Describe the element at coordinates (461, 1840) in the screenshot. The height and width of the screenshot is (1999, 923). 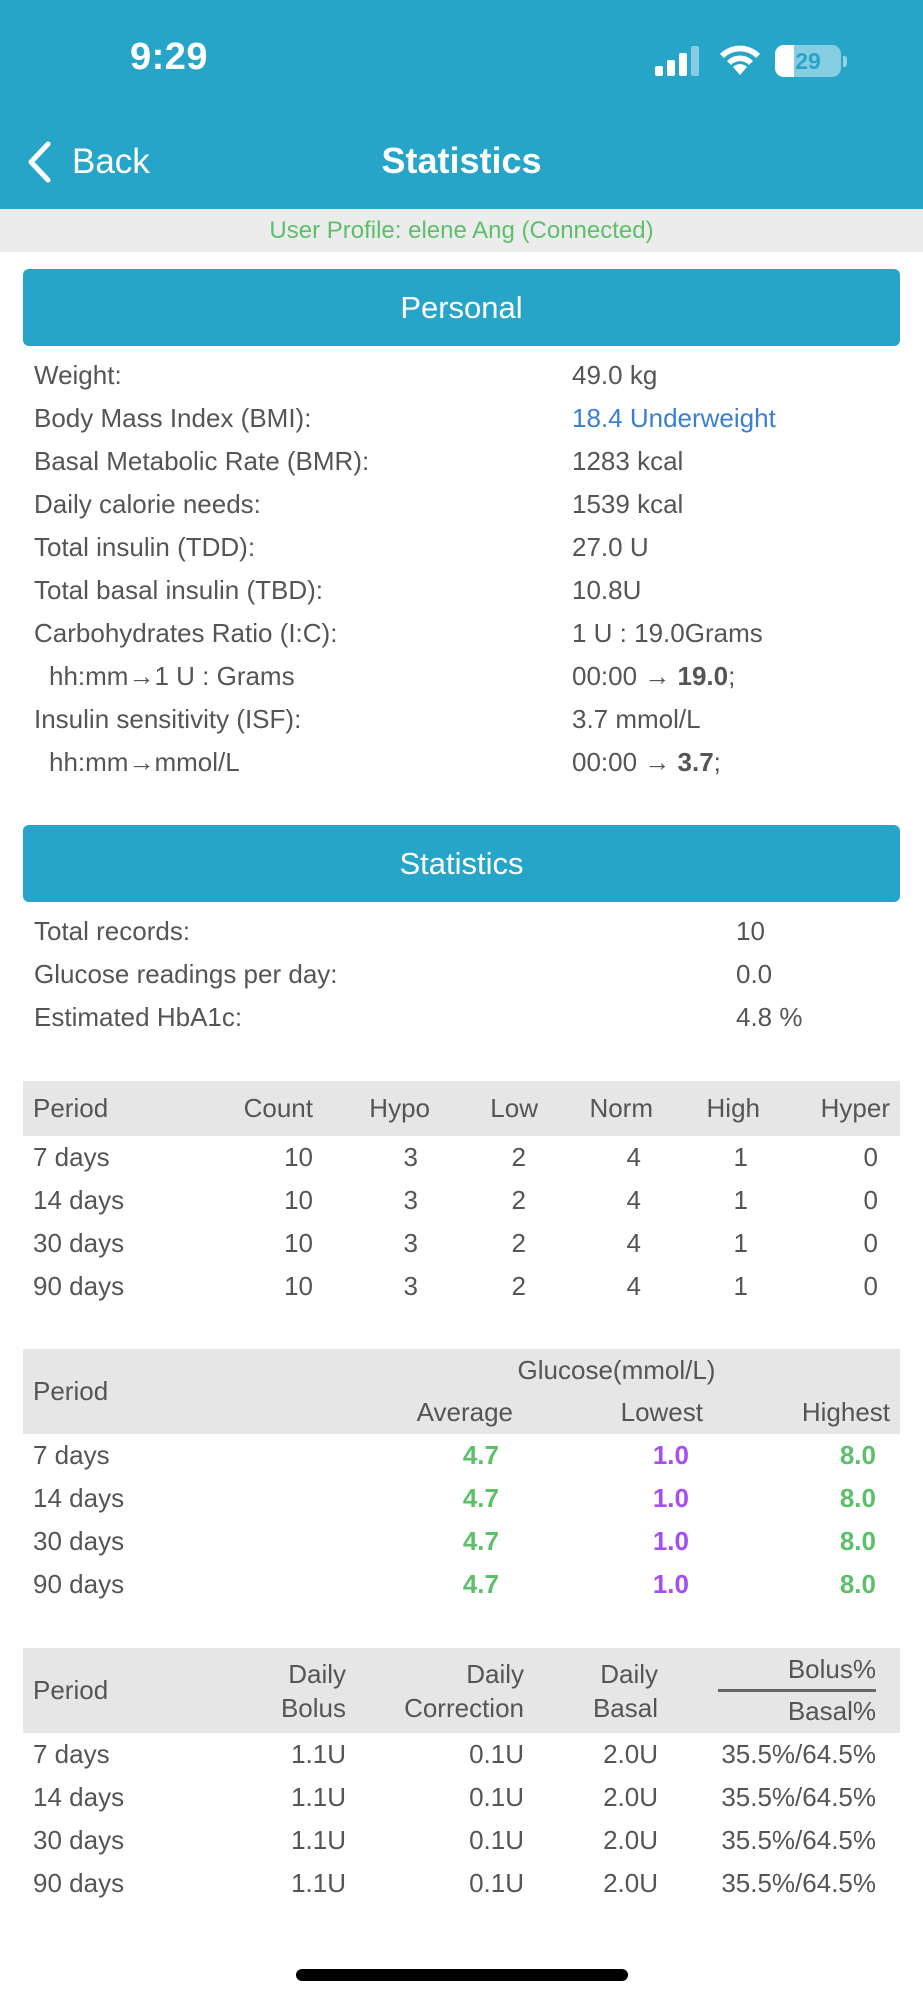
I see `table-row: 30 days 1.1U 0.1U 2.0U 35.5%/64.5%` at that location.